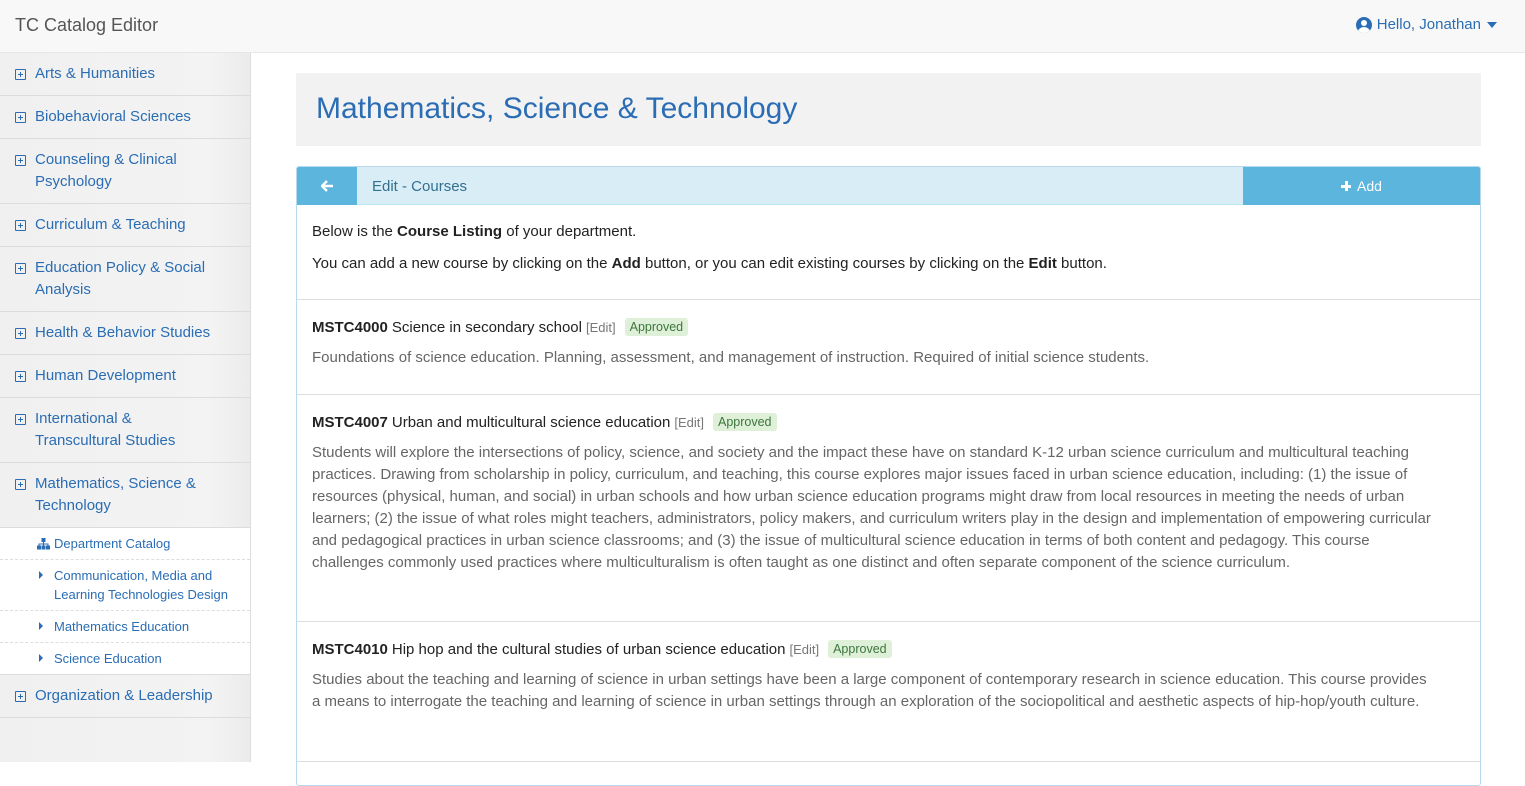  What do you see at coordinates (350, 327) in the screenshot?
I see `course-code: MSTC4000` at bounding box center [350, 327].